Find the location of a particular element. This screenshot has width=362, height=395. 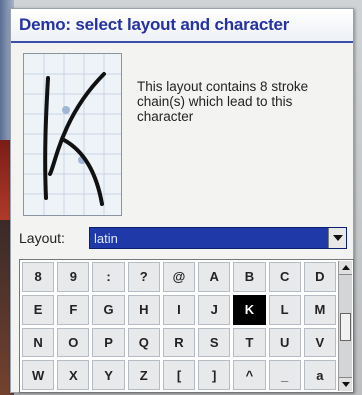

character-cell: U is located at coordinates (284, 342).